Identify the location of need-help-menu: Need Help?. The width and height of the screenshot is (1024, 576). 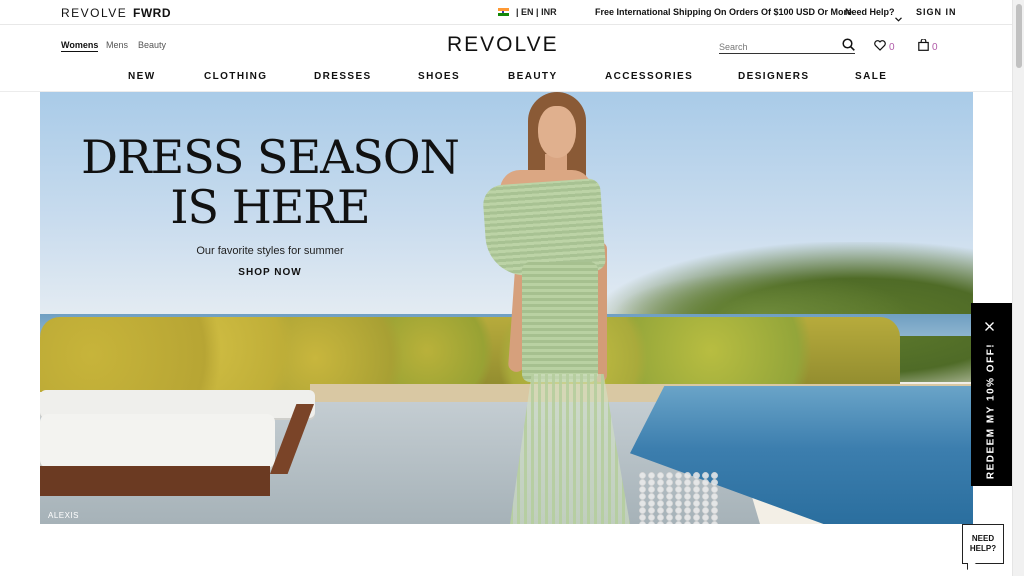
(870, 12).